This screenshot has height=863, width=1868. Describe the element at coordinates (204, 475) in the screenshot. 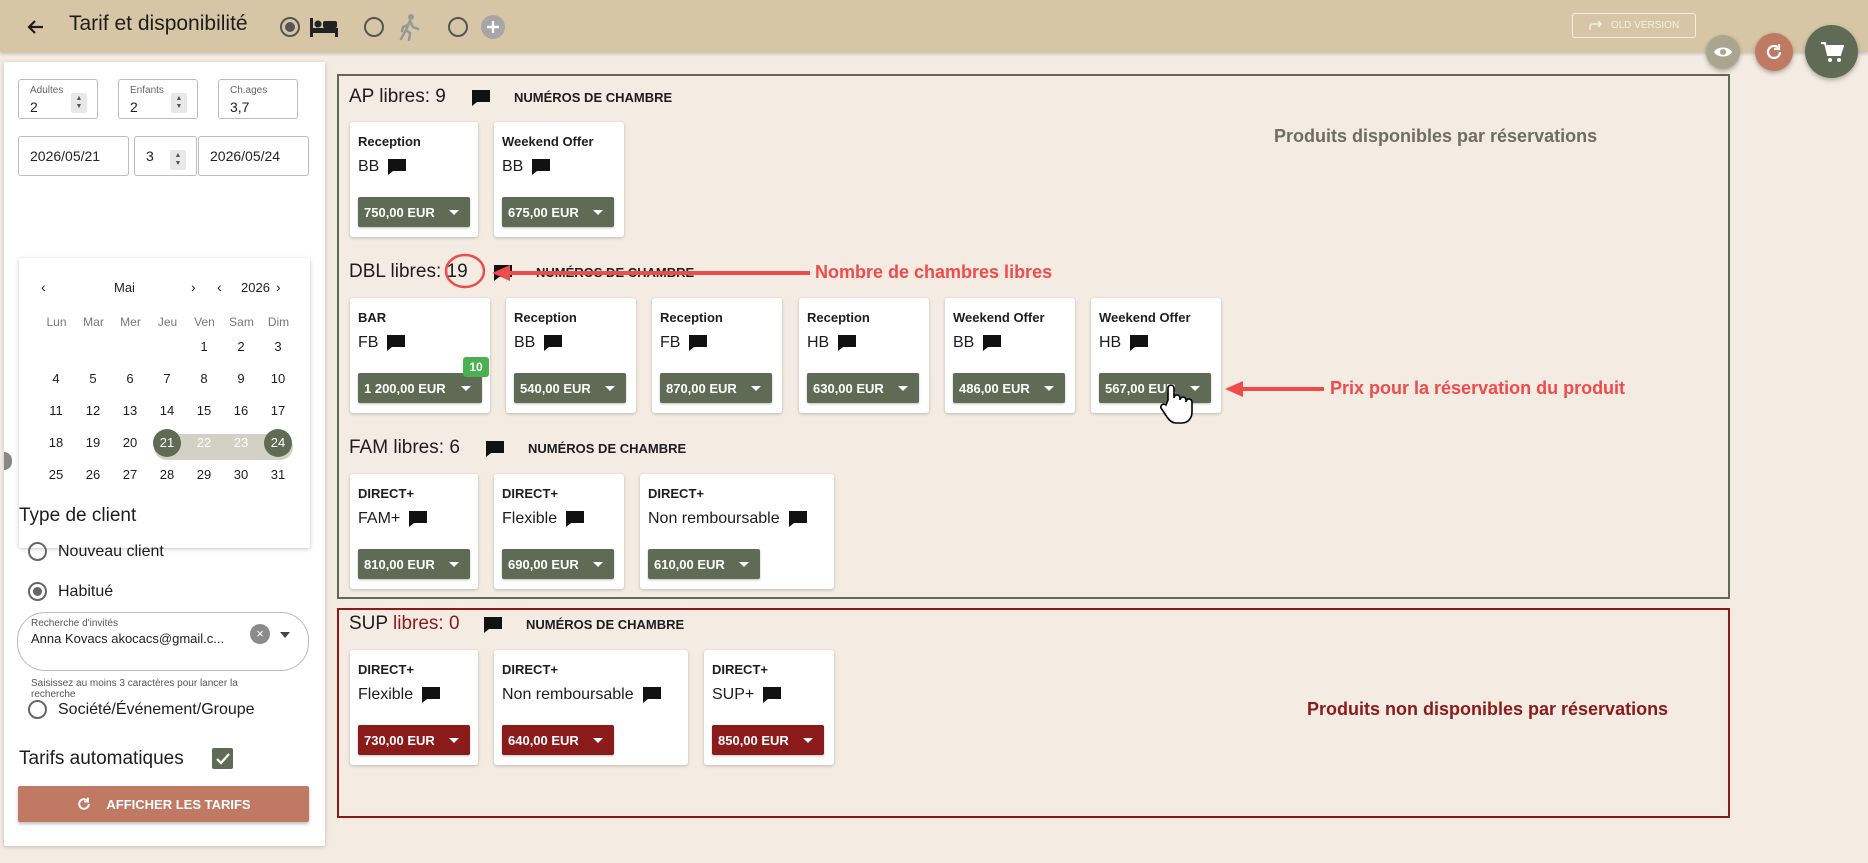

I see `calendar-day: 29` at that location.